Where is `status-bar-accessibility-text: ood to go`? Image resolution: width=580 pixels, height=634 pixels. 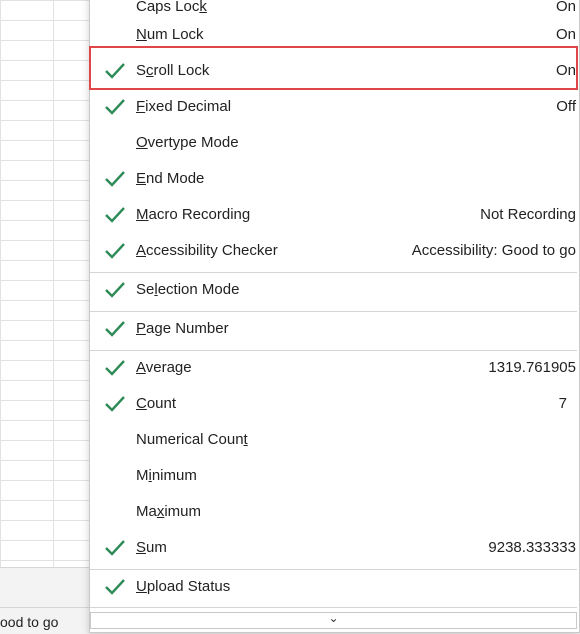
status-bar-accessibility-text: ood to go is located at coordinates (29, 622).